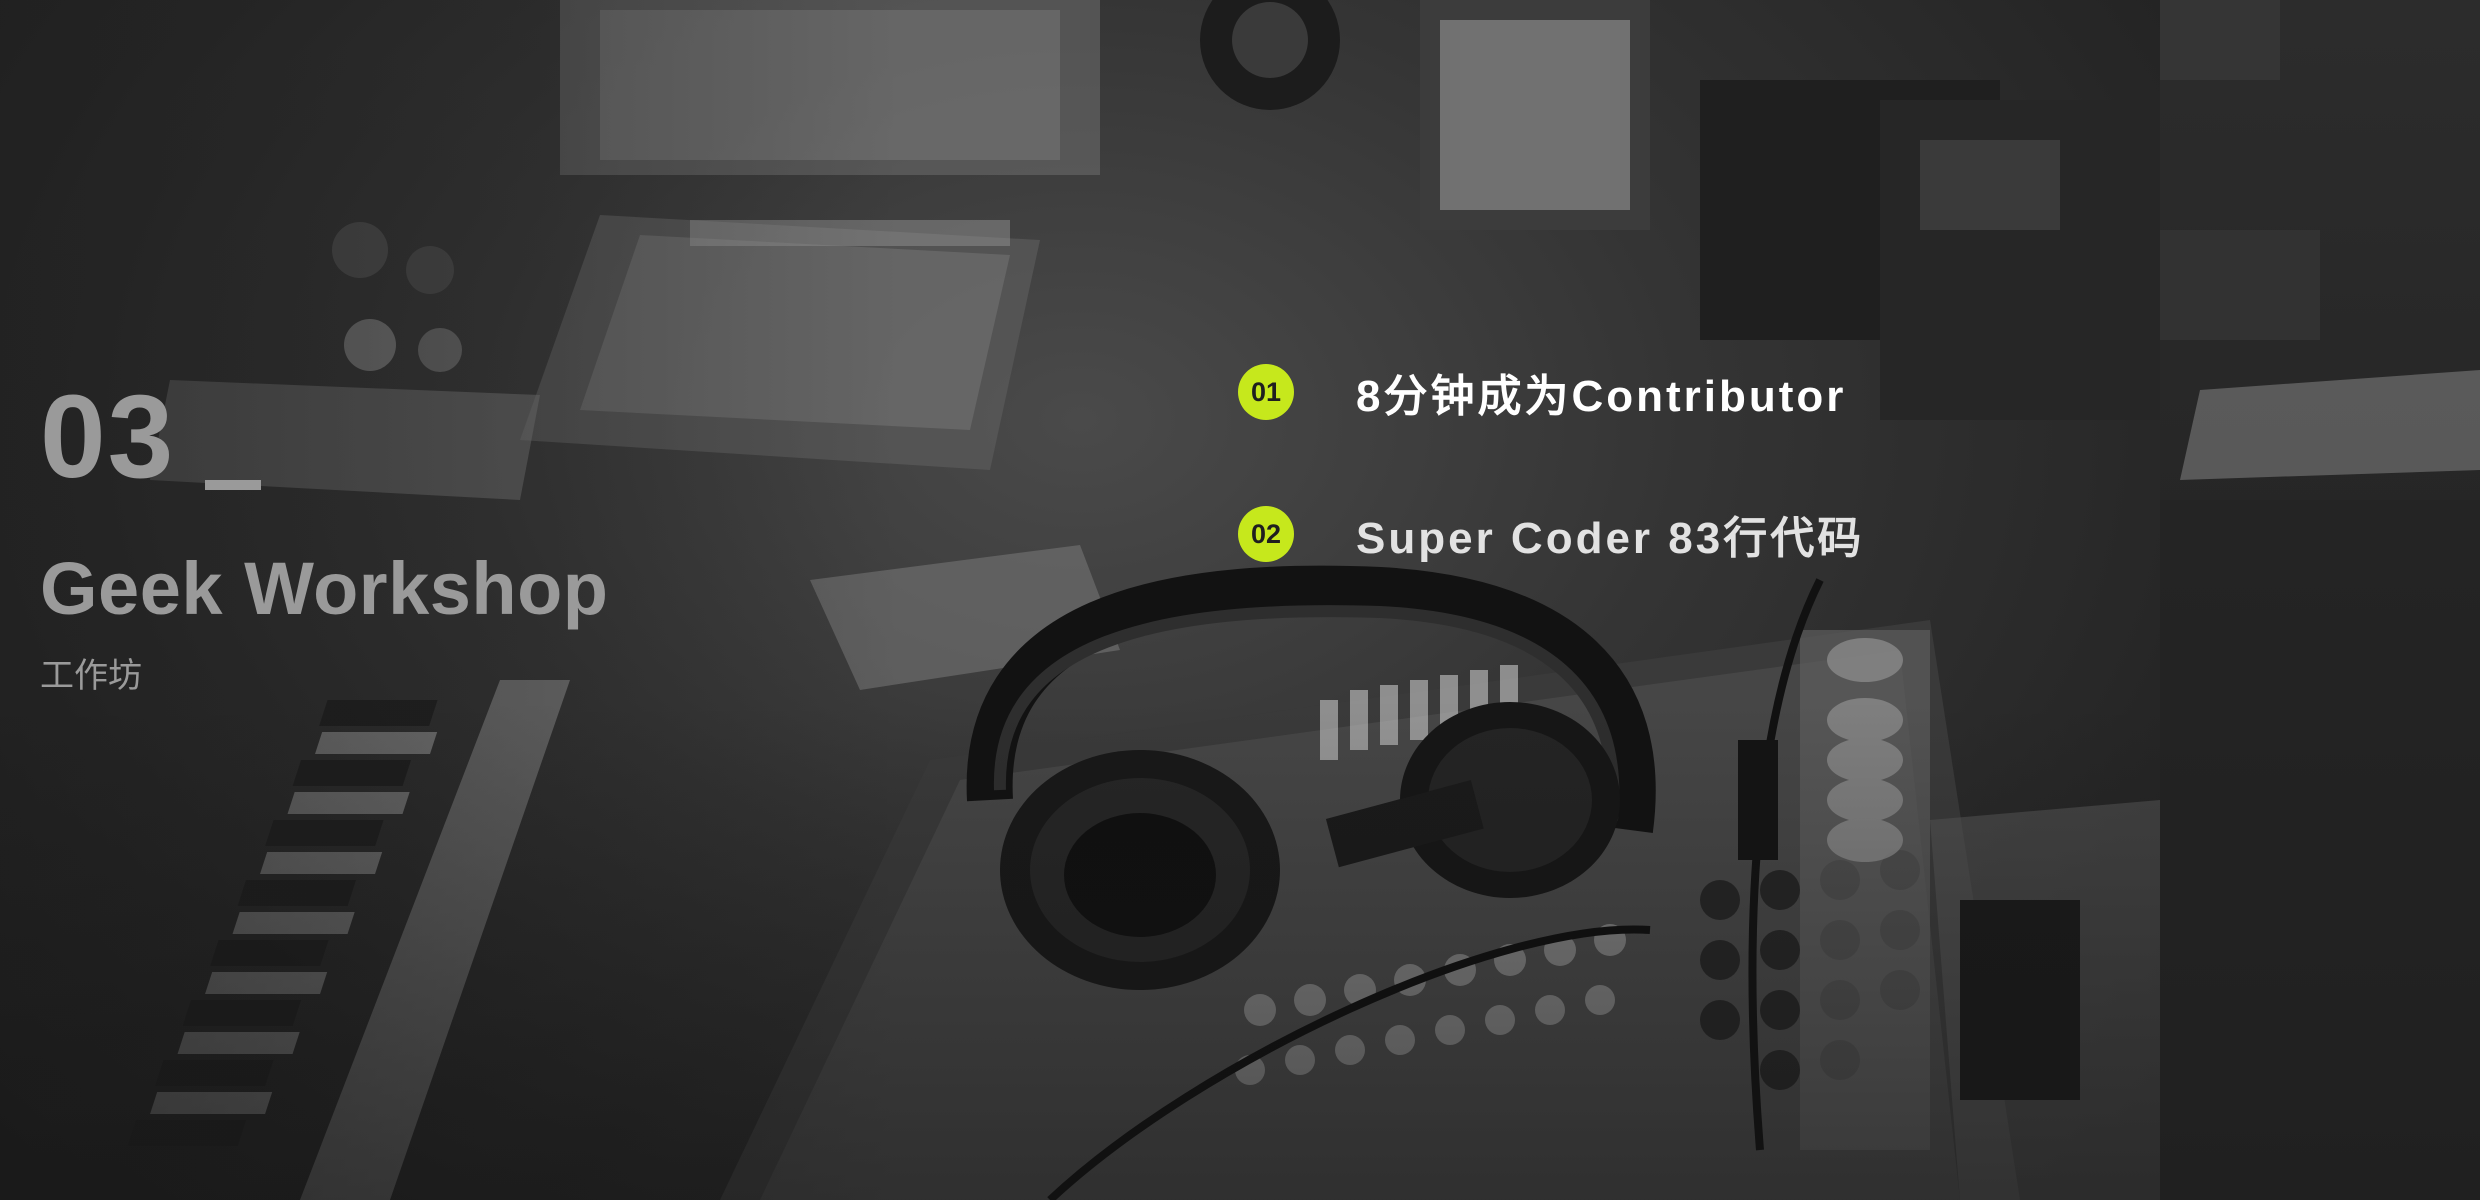 The height and width of the screenshot is (1200, 2480). I want to click on agenda-item-badge: 01, so click(1266, 392).